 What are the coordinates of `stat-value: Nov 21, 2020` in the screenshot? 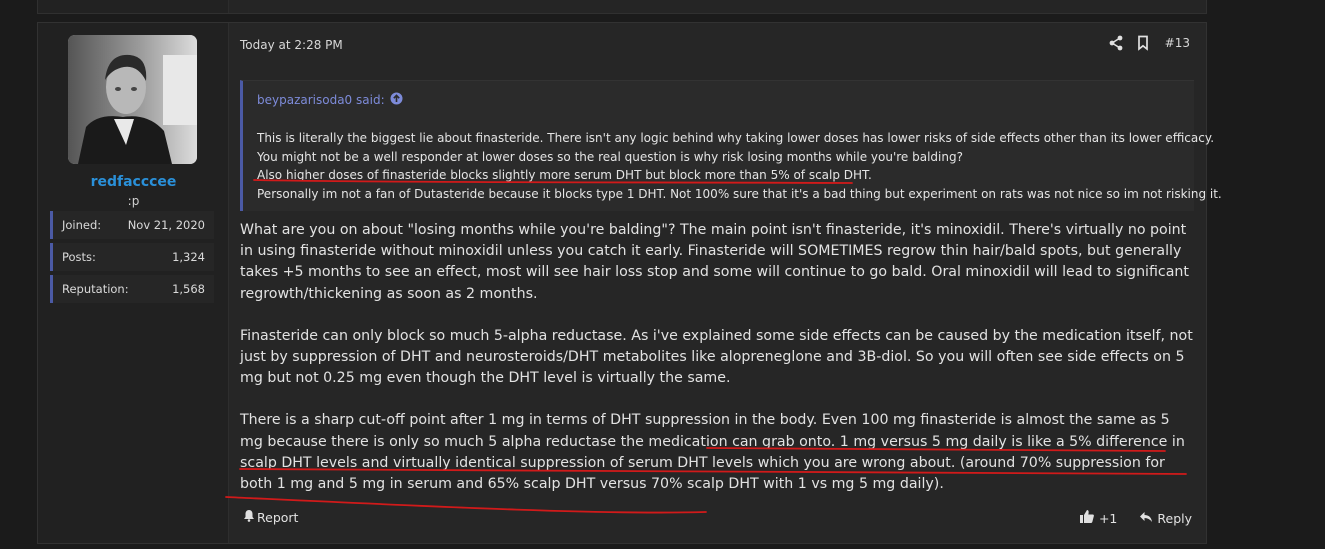 It's located at (166, 225).